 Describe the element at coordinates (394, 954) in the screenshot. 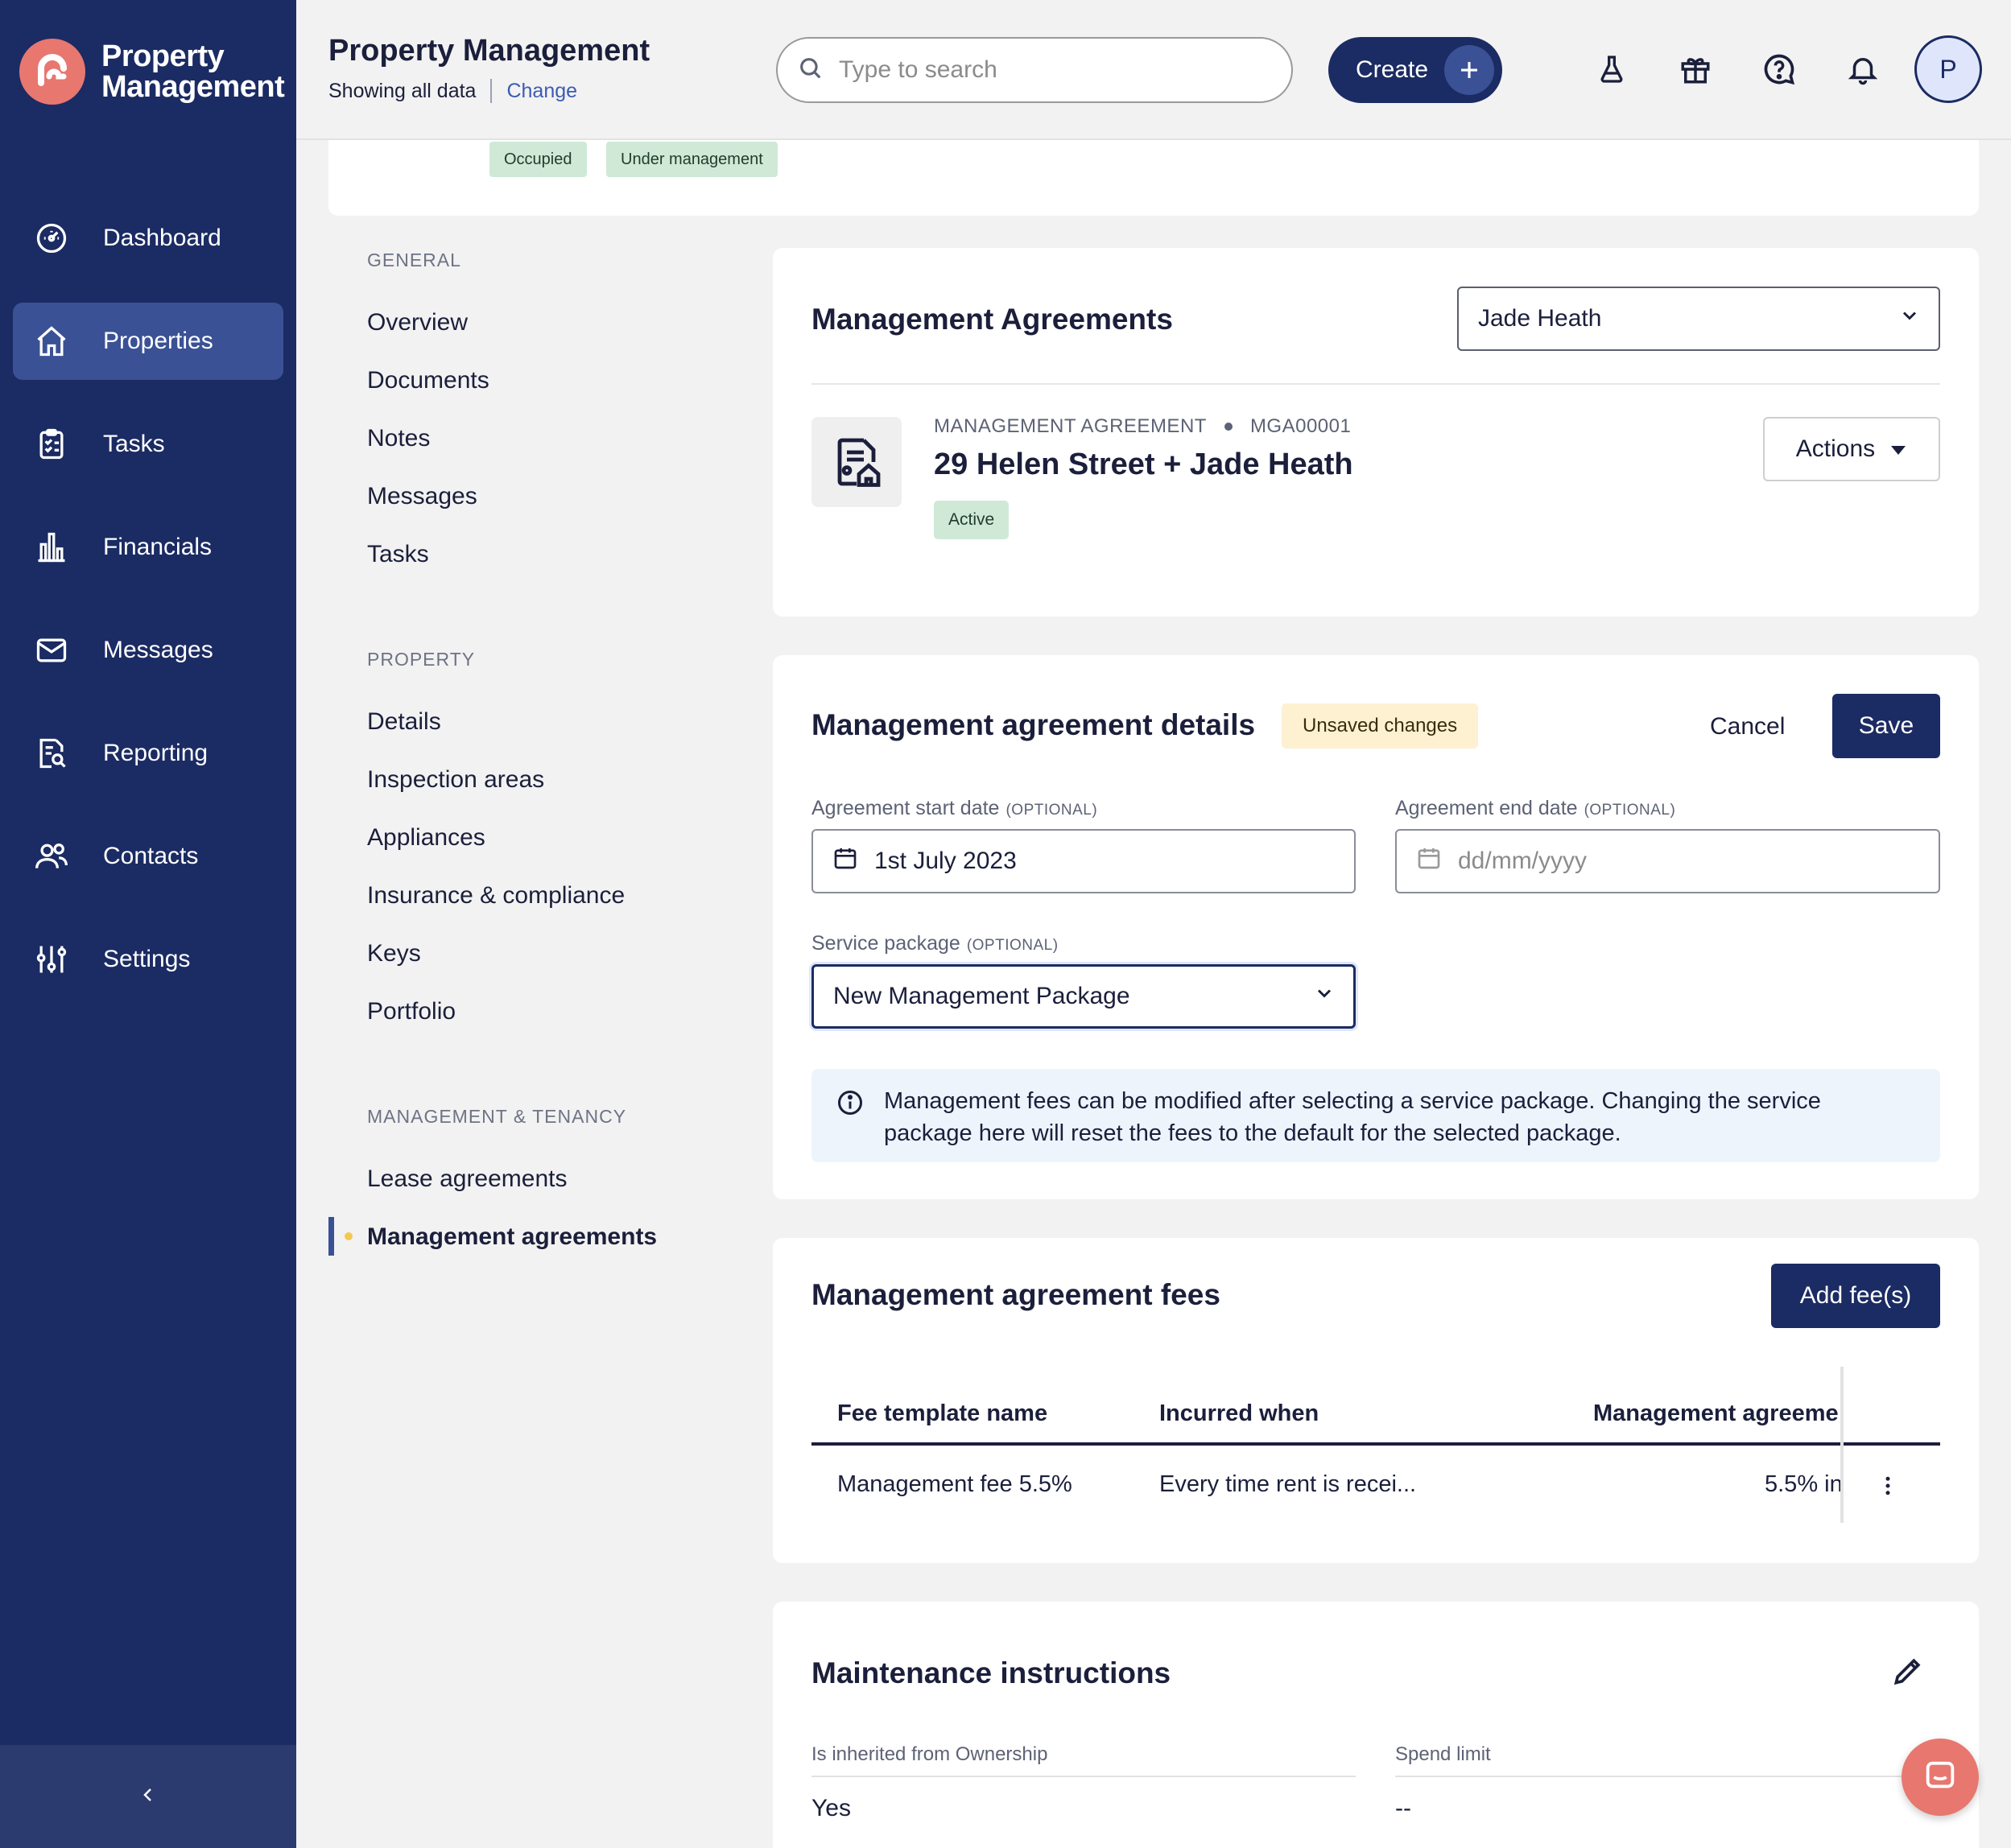

I see `subnav-item-keys: Keys` at that location.